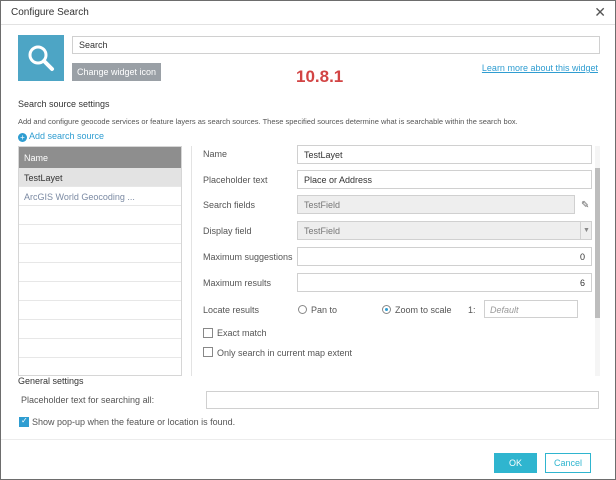 The height and width of the screenshot is (480, 616). I want to click on show-popup-checkbox, so click(24, 421).